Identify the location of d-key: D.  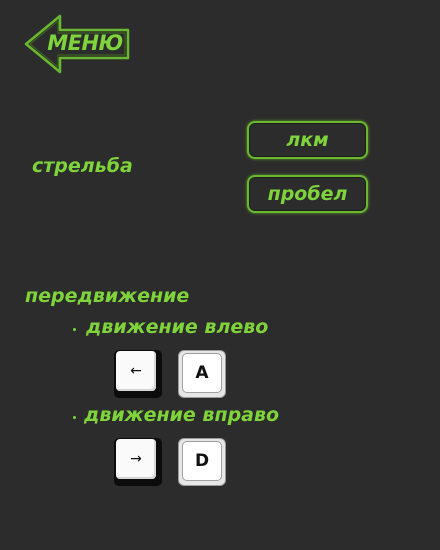
(202, 462).